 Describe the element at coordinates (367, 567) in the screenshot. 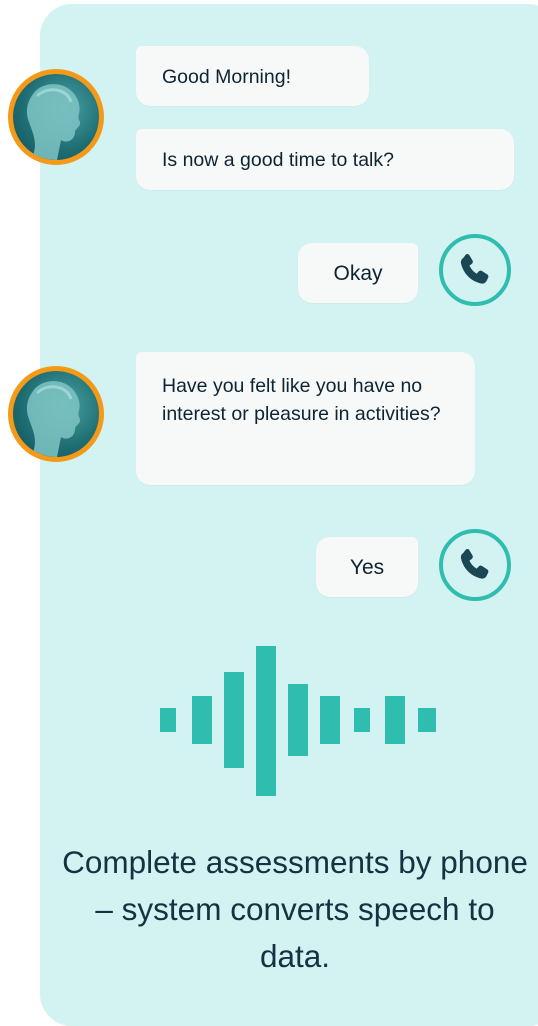

I see `user-reply-yes: Yes` at that location.